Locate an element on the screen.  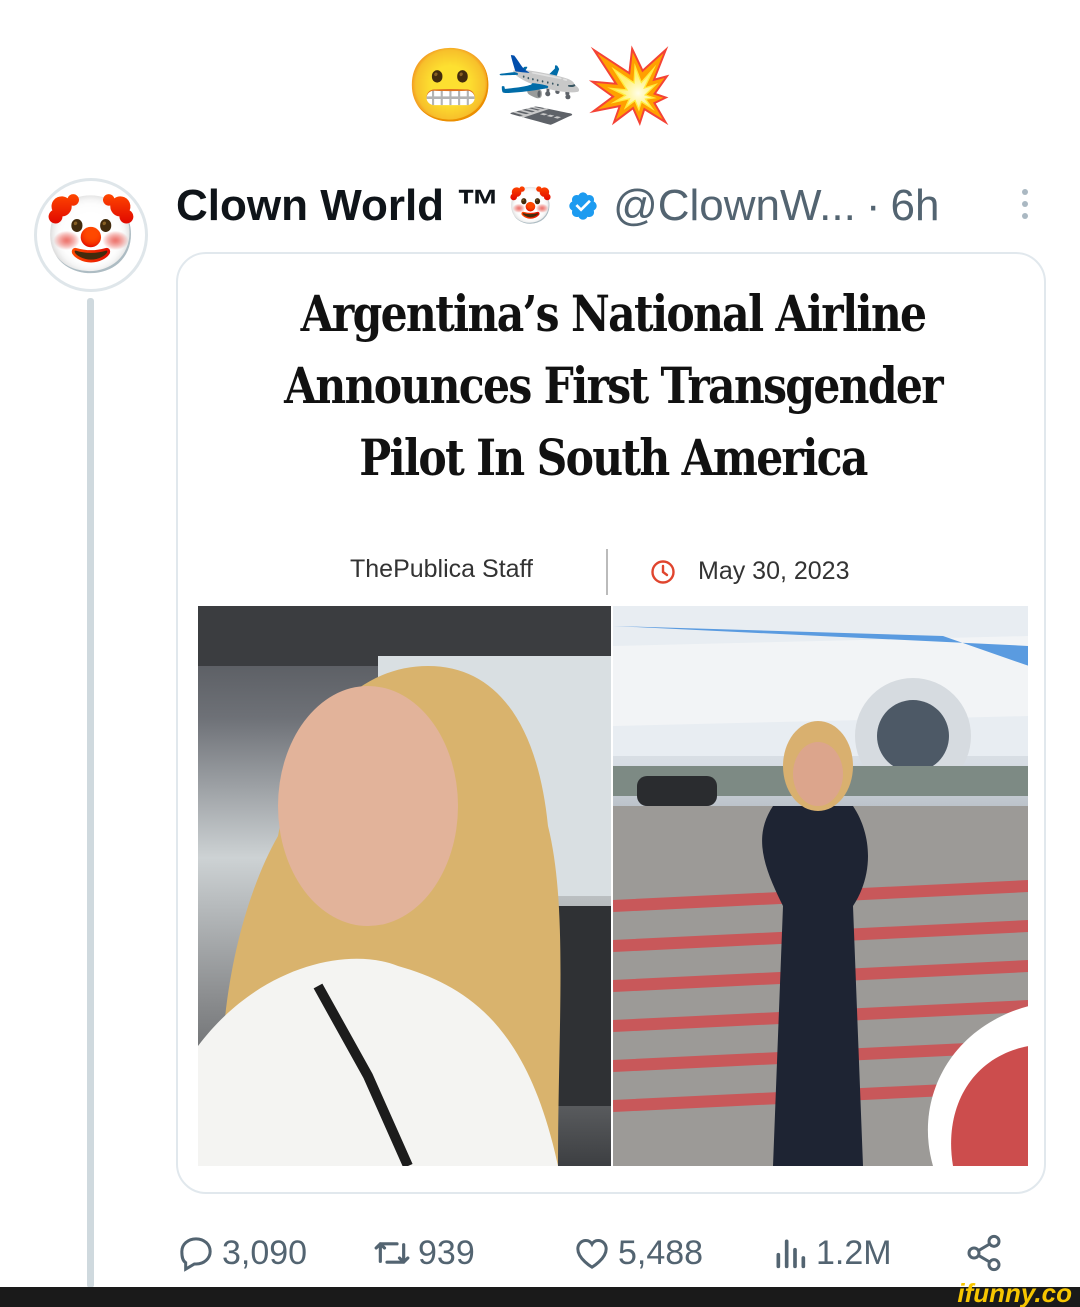
more-options-icon is located at coordinates (1025, 204).